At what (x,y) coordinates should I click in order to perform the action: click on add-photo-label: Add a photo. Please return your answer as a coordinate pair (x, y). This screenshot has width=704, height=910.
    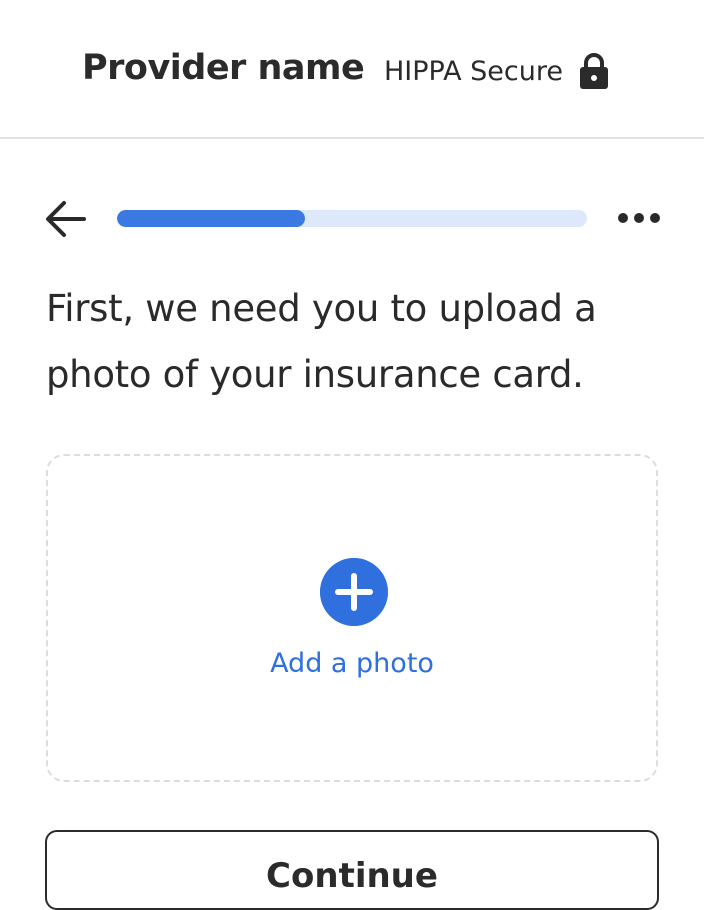
    Looking at the image, I should click on (352, 663).